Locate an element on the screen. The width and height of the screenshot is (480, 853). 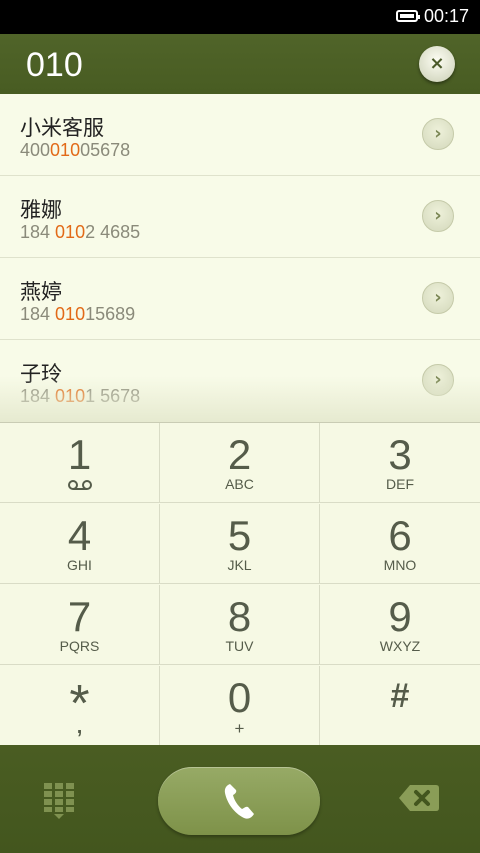
key-letters: WXYZ is located at coordinates (400, 646).